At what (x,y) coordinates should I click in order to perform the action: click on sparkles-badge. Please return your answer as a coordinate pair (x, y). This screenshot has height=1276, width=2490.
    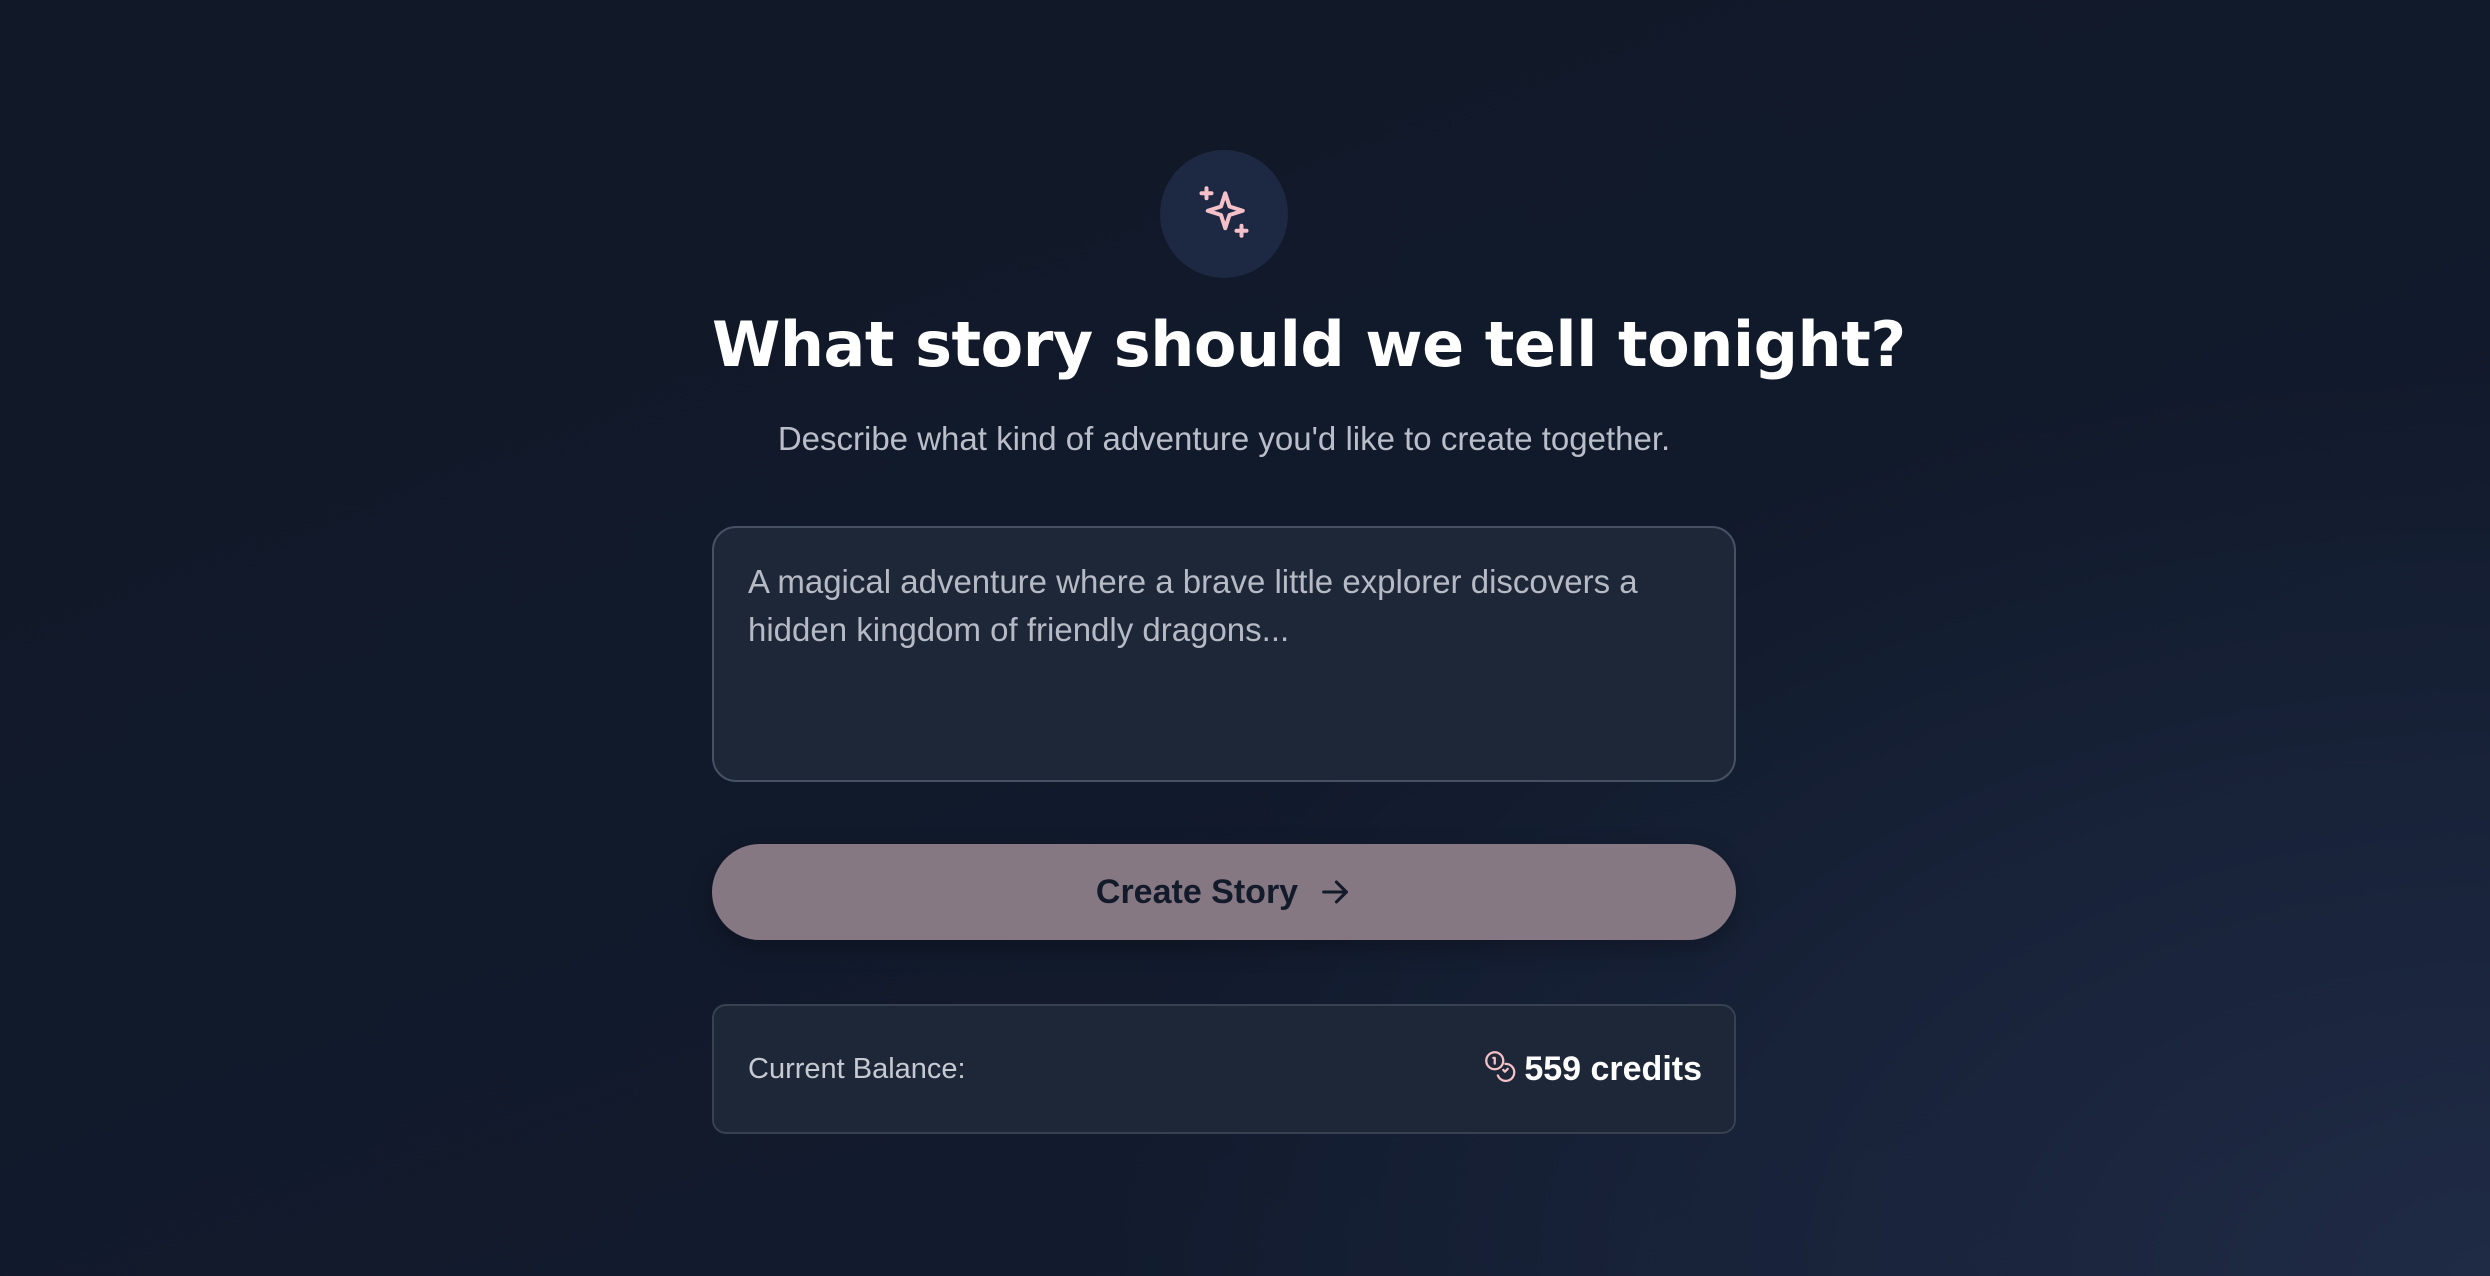
    Looking at the image, I should click on (1224, 214).